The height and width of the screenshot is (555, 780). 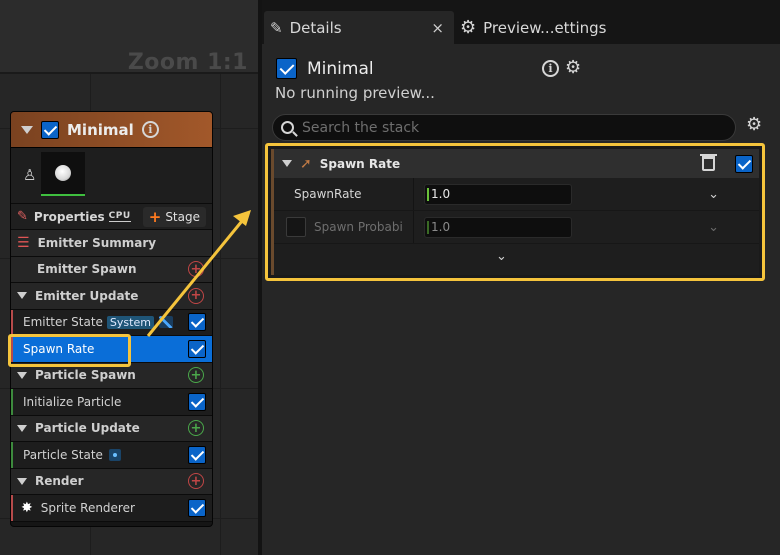 I want to click on tab-label: Details, so click(x=315, y=27).